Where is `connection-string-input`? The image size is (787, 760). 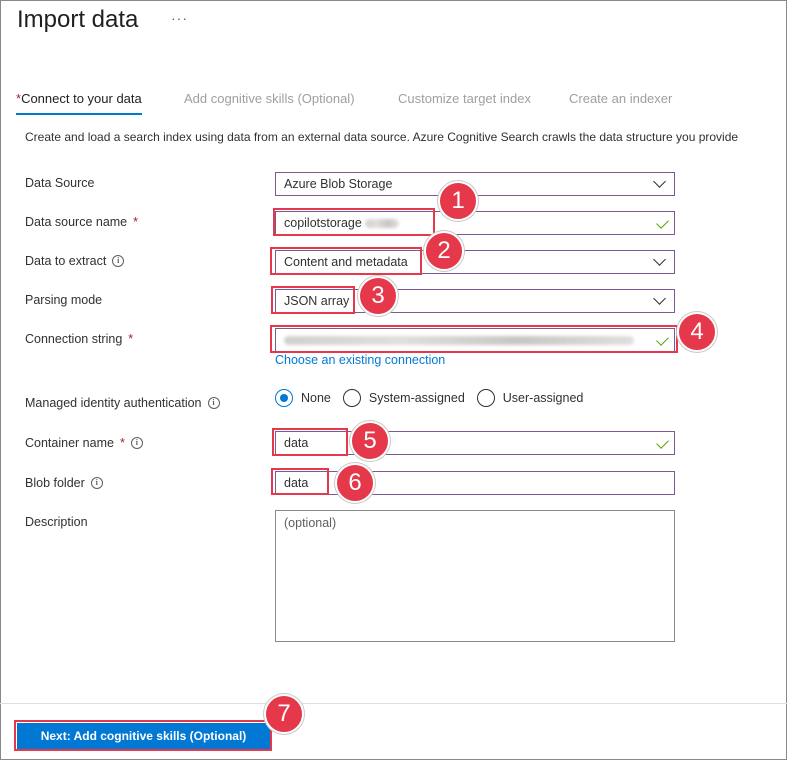
connection-string-input is located at coordinates (475, 340).